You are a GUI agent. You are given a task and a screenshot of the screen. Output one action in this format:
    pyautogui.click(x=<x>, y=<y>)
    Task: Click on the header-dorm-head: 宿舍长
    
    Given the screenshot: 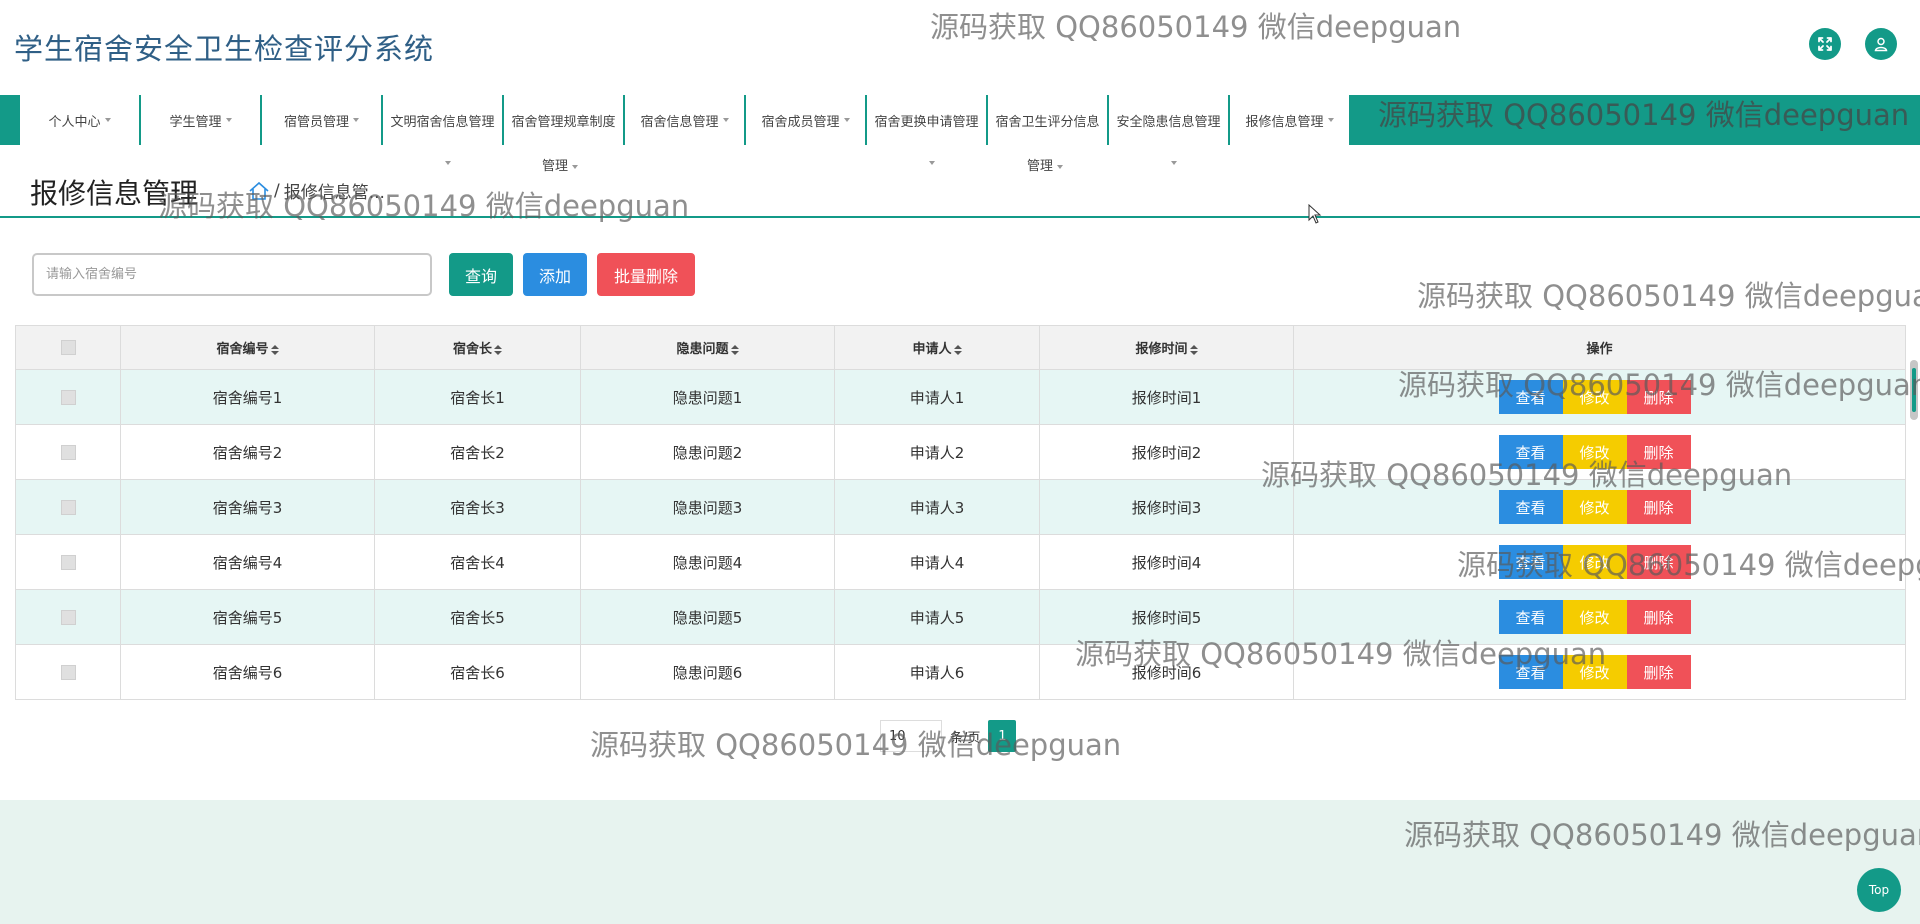 What is the action you would take?
    pyautogui.click(x=477, y=347)
    